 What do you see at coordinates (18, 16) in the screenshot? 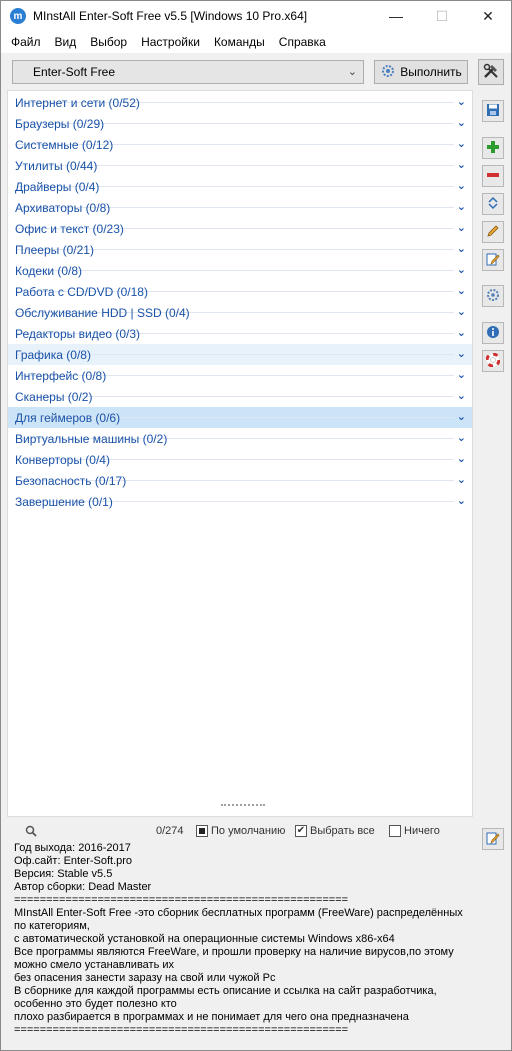
I see `app-icon: m` at bounding box center [18, 16].